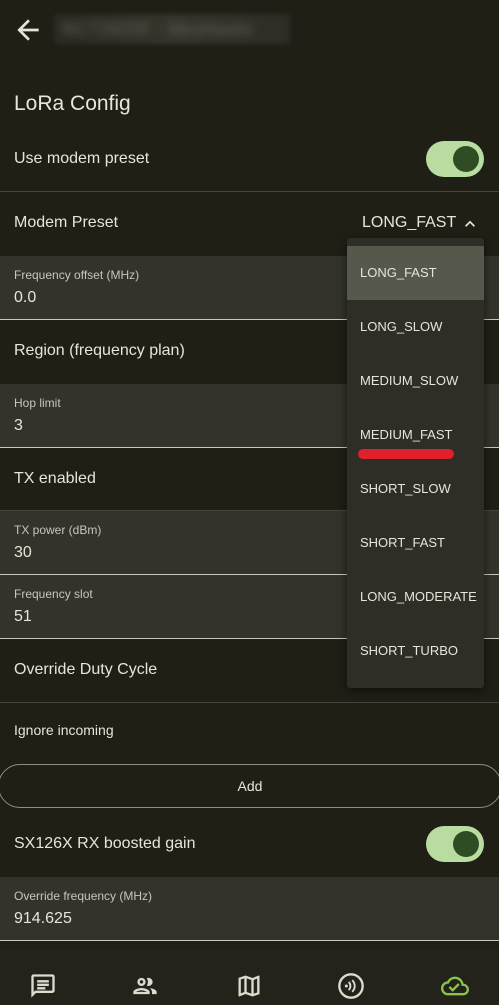 The width and height of the screenshot is (499, 1005). I want to click on override-frequency-field: Override frequency (MHz) 914.625, so click(249, 909).